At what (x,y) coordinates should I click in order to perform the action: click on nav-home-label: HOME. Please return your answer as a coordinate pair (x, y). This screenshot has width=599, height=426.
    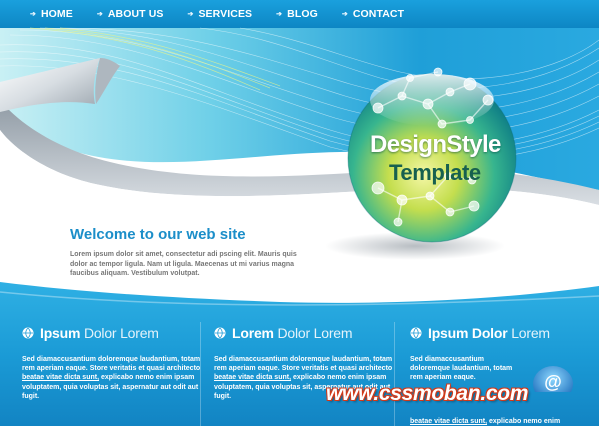
    Looking at the image, I should click on (56, 14).